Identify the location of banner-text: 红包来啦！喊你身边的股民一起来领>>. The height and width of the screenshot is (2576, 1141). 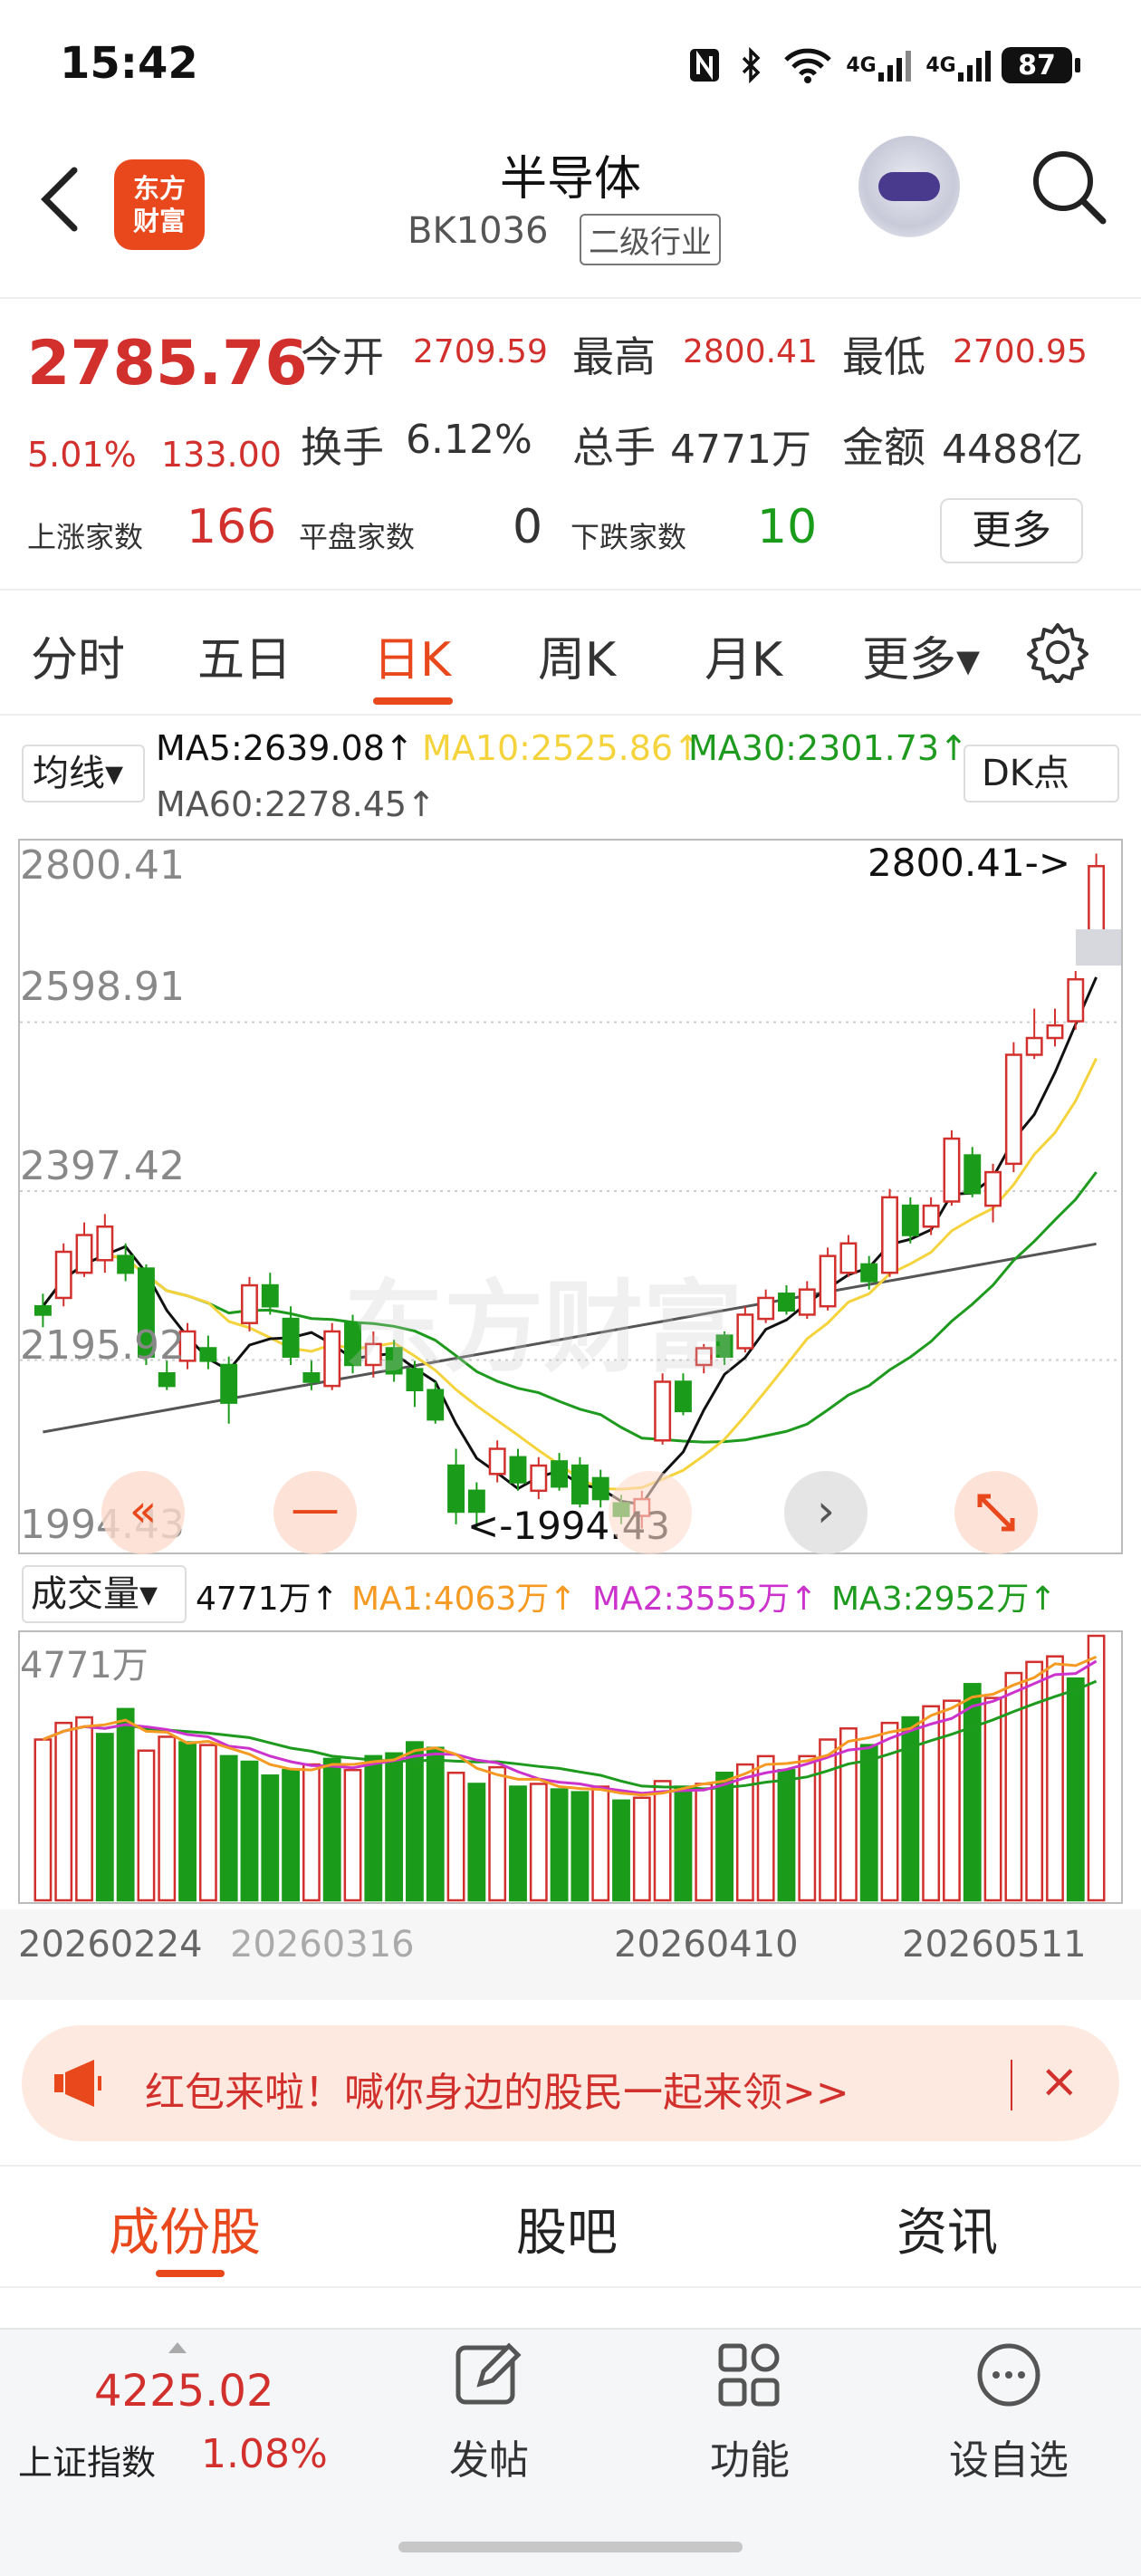
(497, 2093).